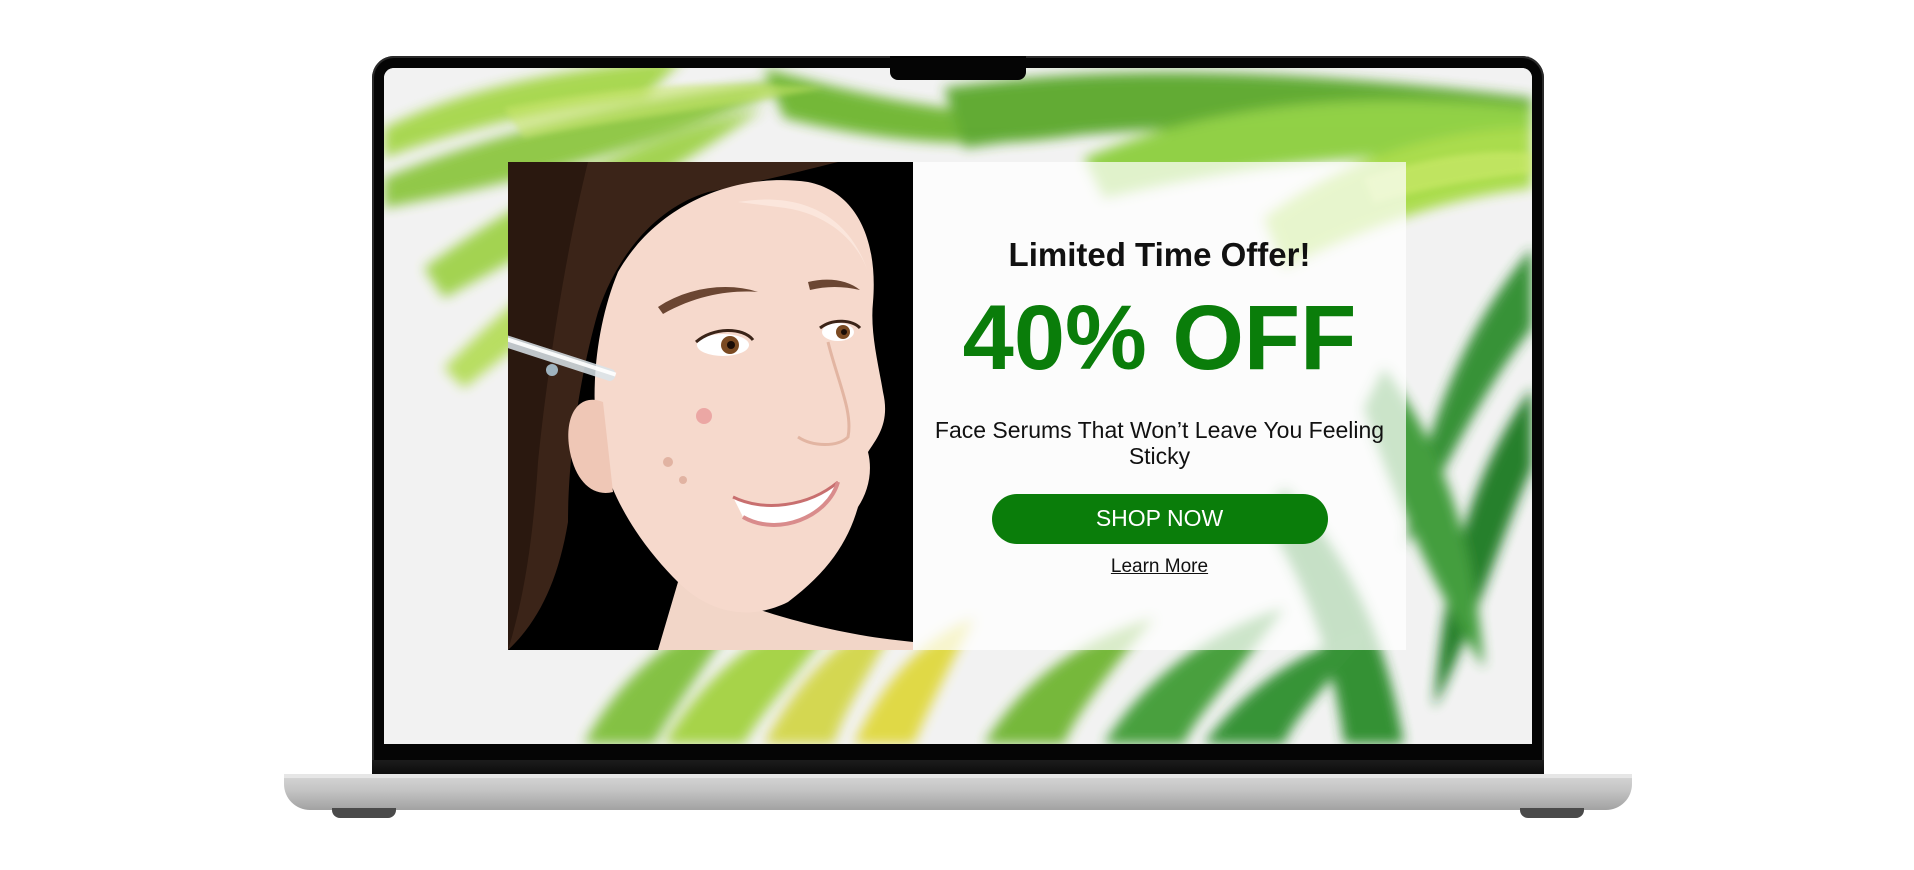 The height and width of the screenshot is (870, 1914). What do you see at coordinates (1159, 254) in the screenshot?
I see `offer-headline: Limited Time Offer!` at bounding box center [1159, 254].